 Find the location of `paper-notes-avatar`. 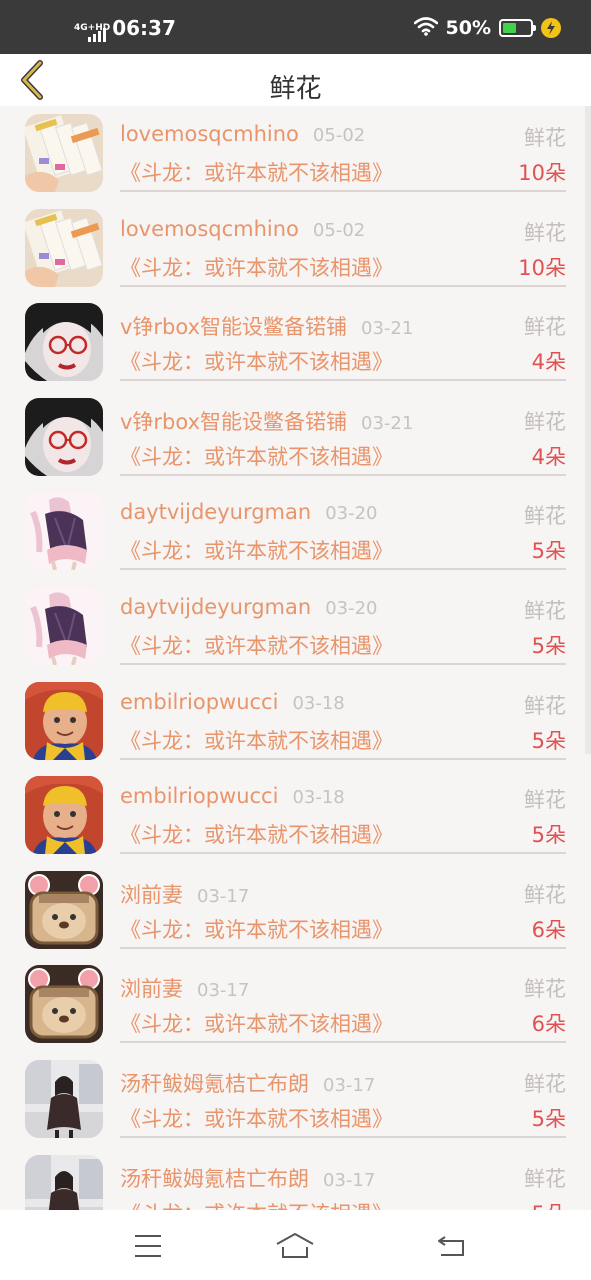

paper-notes-avatar is located at coordinates (64, 153).